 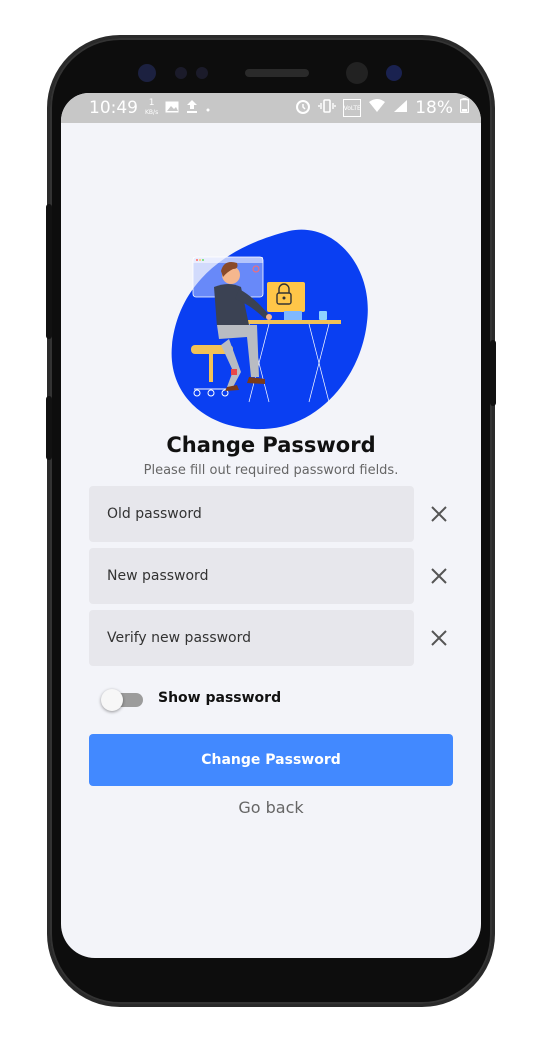 I want to click on change-password-illustration, so click(x=269, y=329).